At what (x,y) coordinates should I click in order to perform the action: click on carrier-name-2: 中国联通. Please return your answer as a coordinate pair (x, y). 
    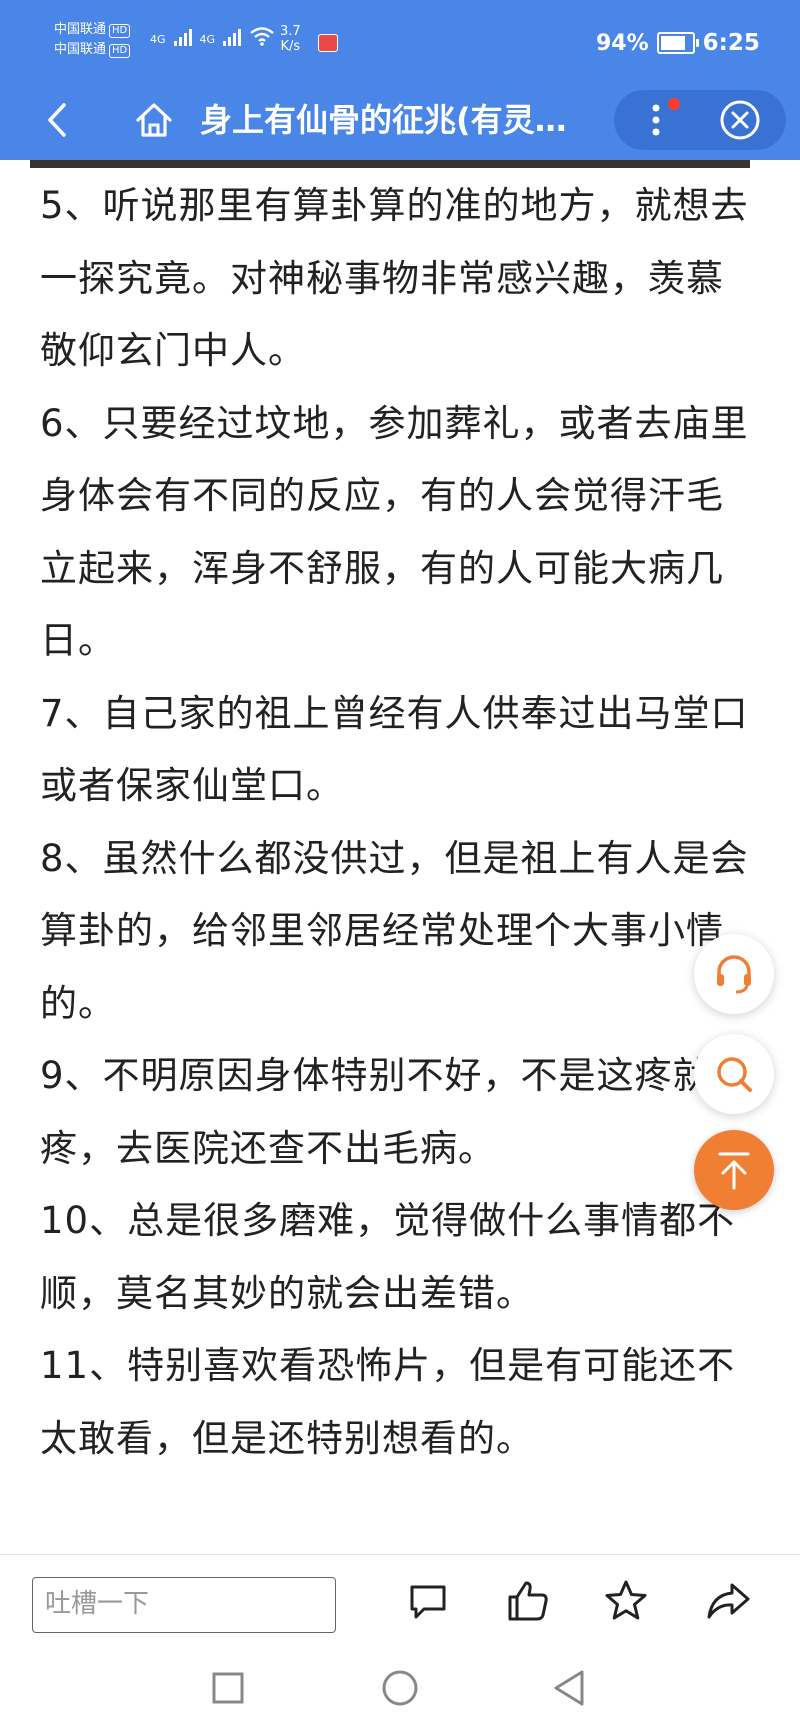
    Looking at the image, I should click on (80, 49).